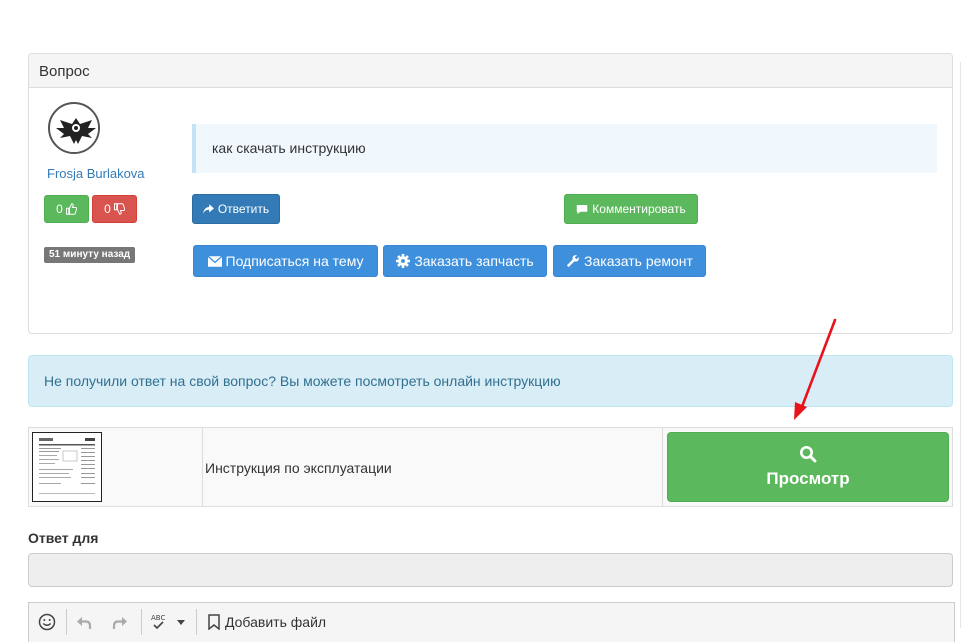  What do you see at coordinates (572, 261) in the screenshot?
I see `wrench-icon` at bounding box center [572, 261].